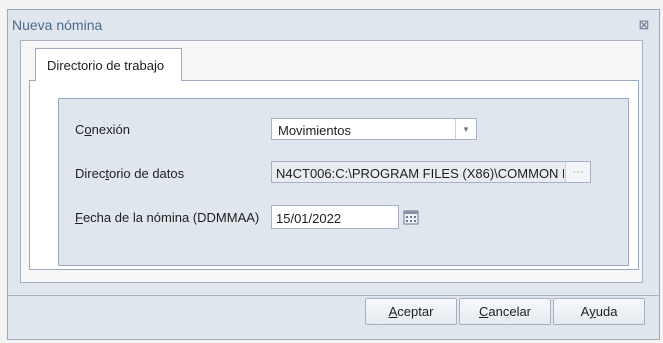 This screenshot has height=343, width=663. What do you see at coordinates (333, 25) in the screenshot?
I see `title-bar: Nueva nómina ⊠` at bounding box center [333, 25].